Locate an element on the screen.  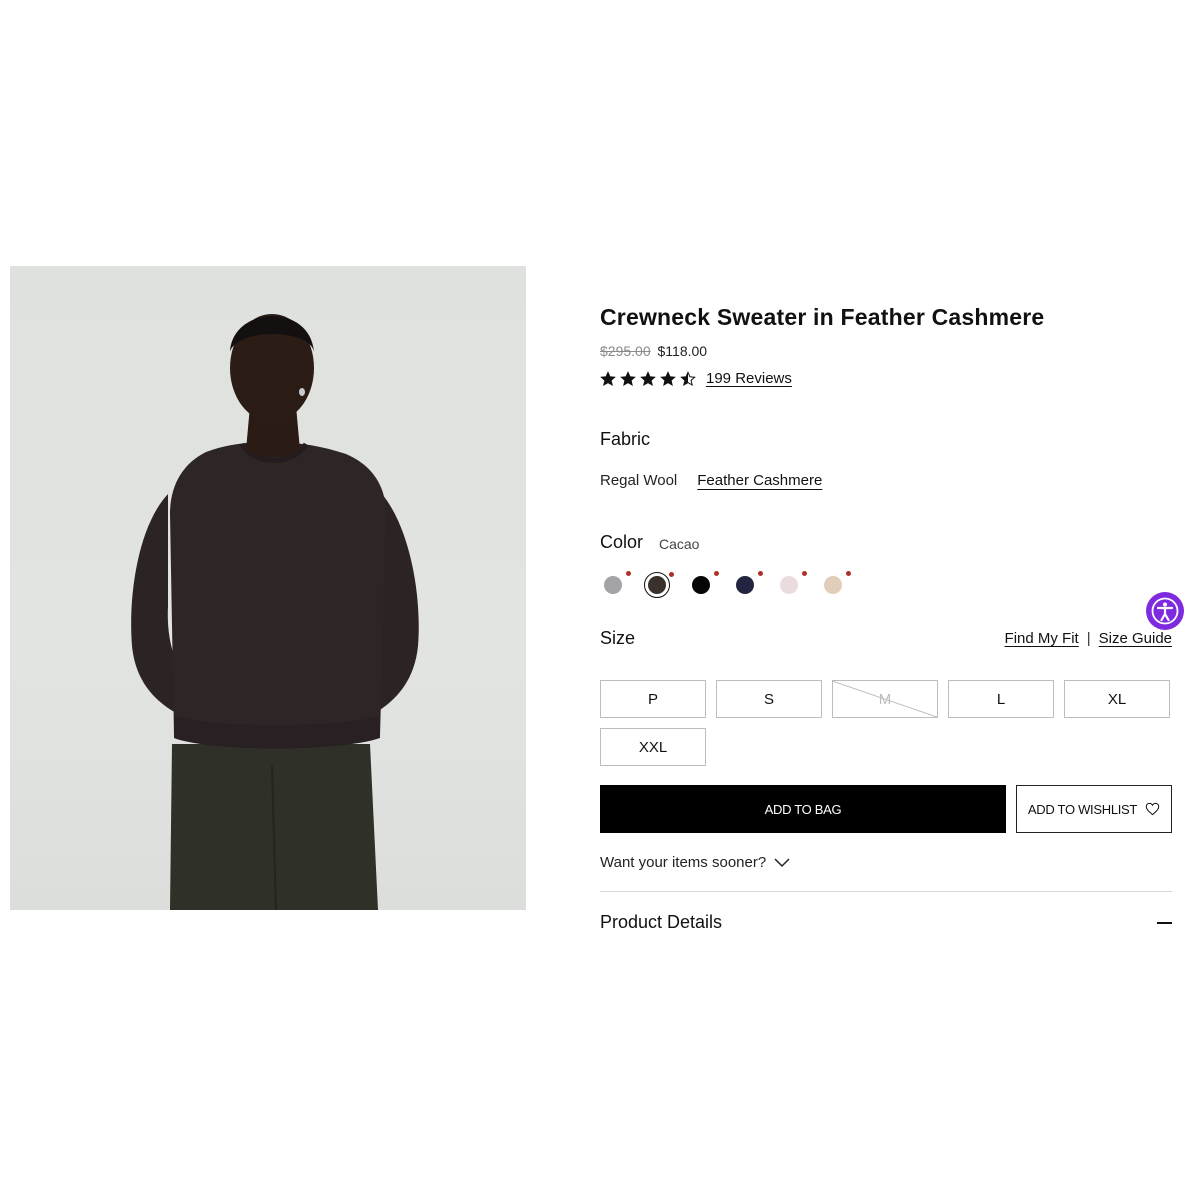
size-option-label: XXL is located at coordinates (653, 747).